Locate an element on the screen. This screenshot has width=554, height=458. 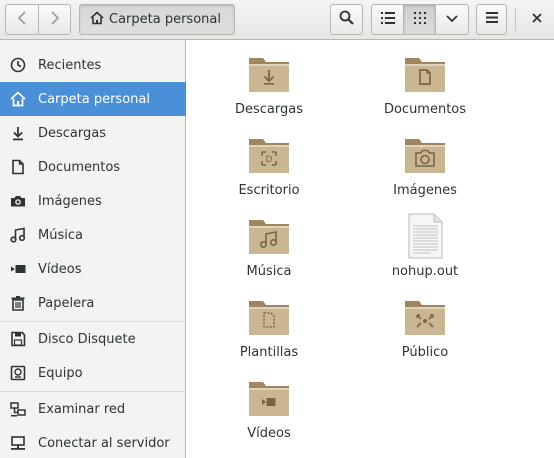
menu-button is located at coordinates (491, 19).